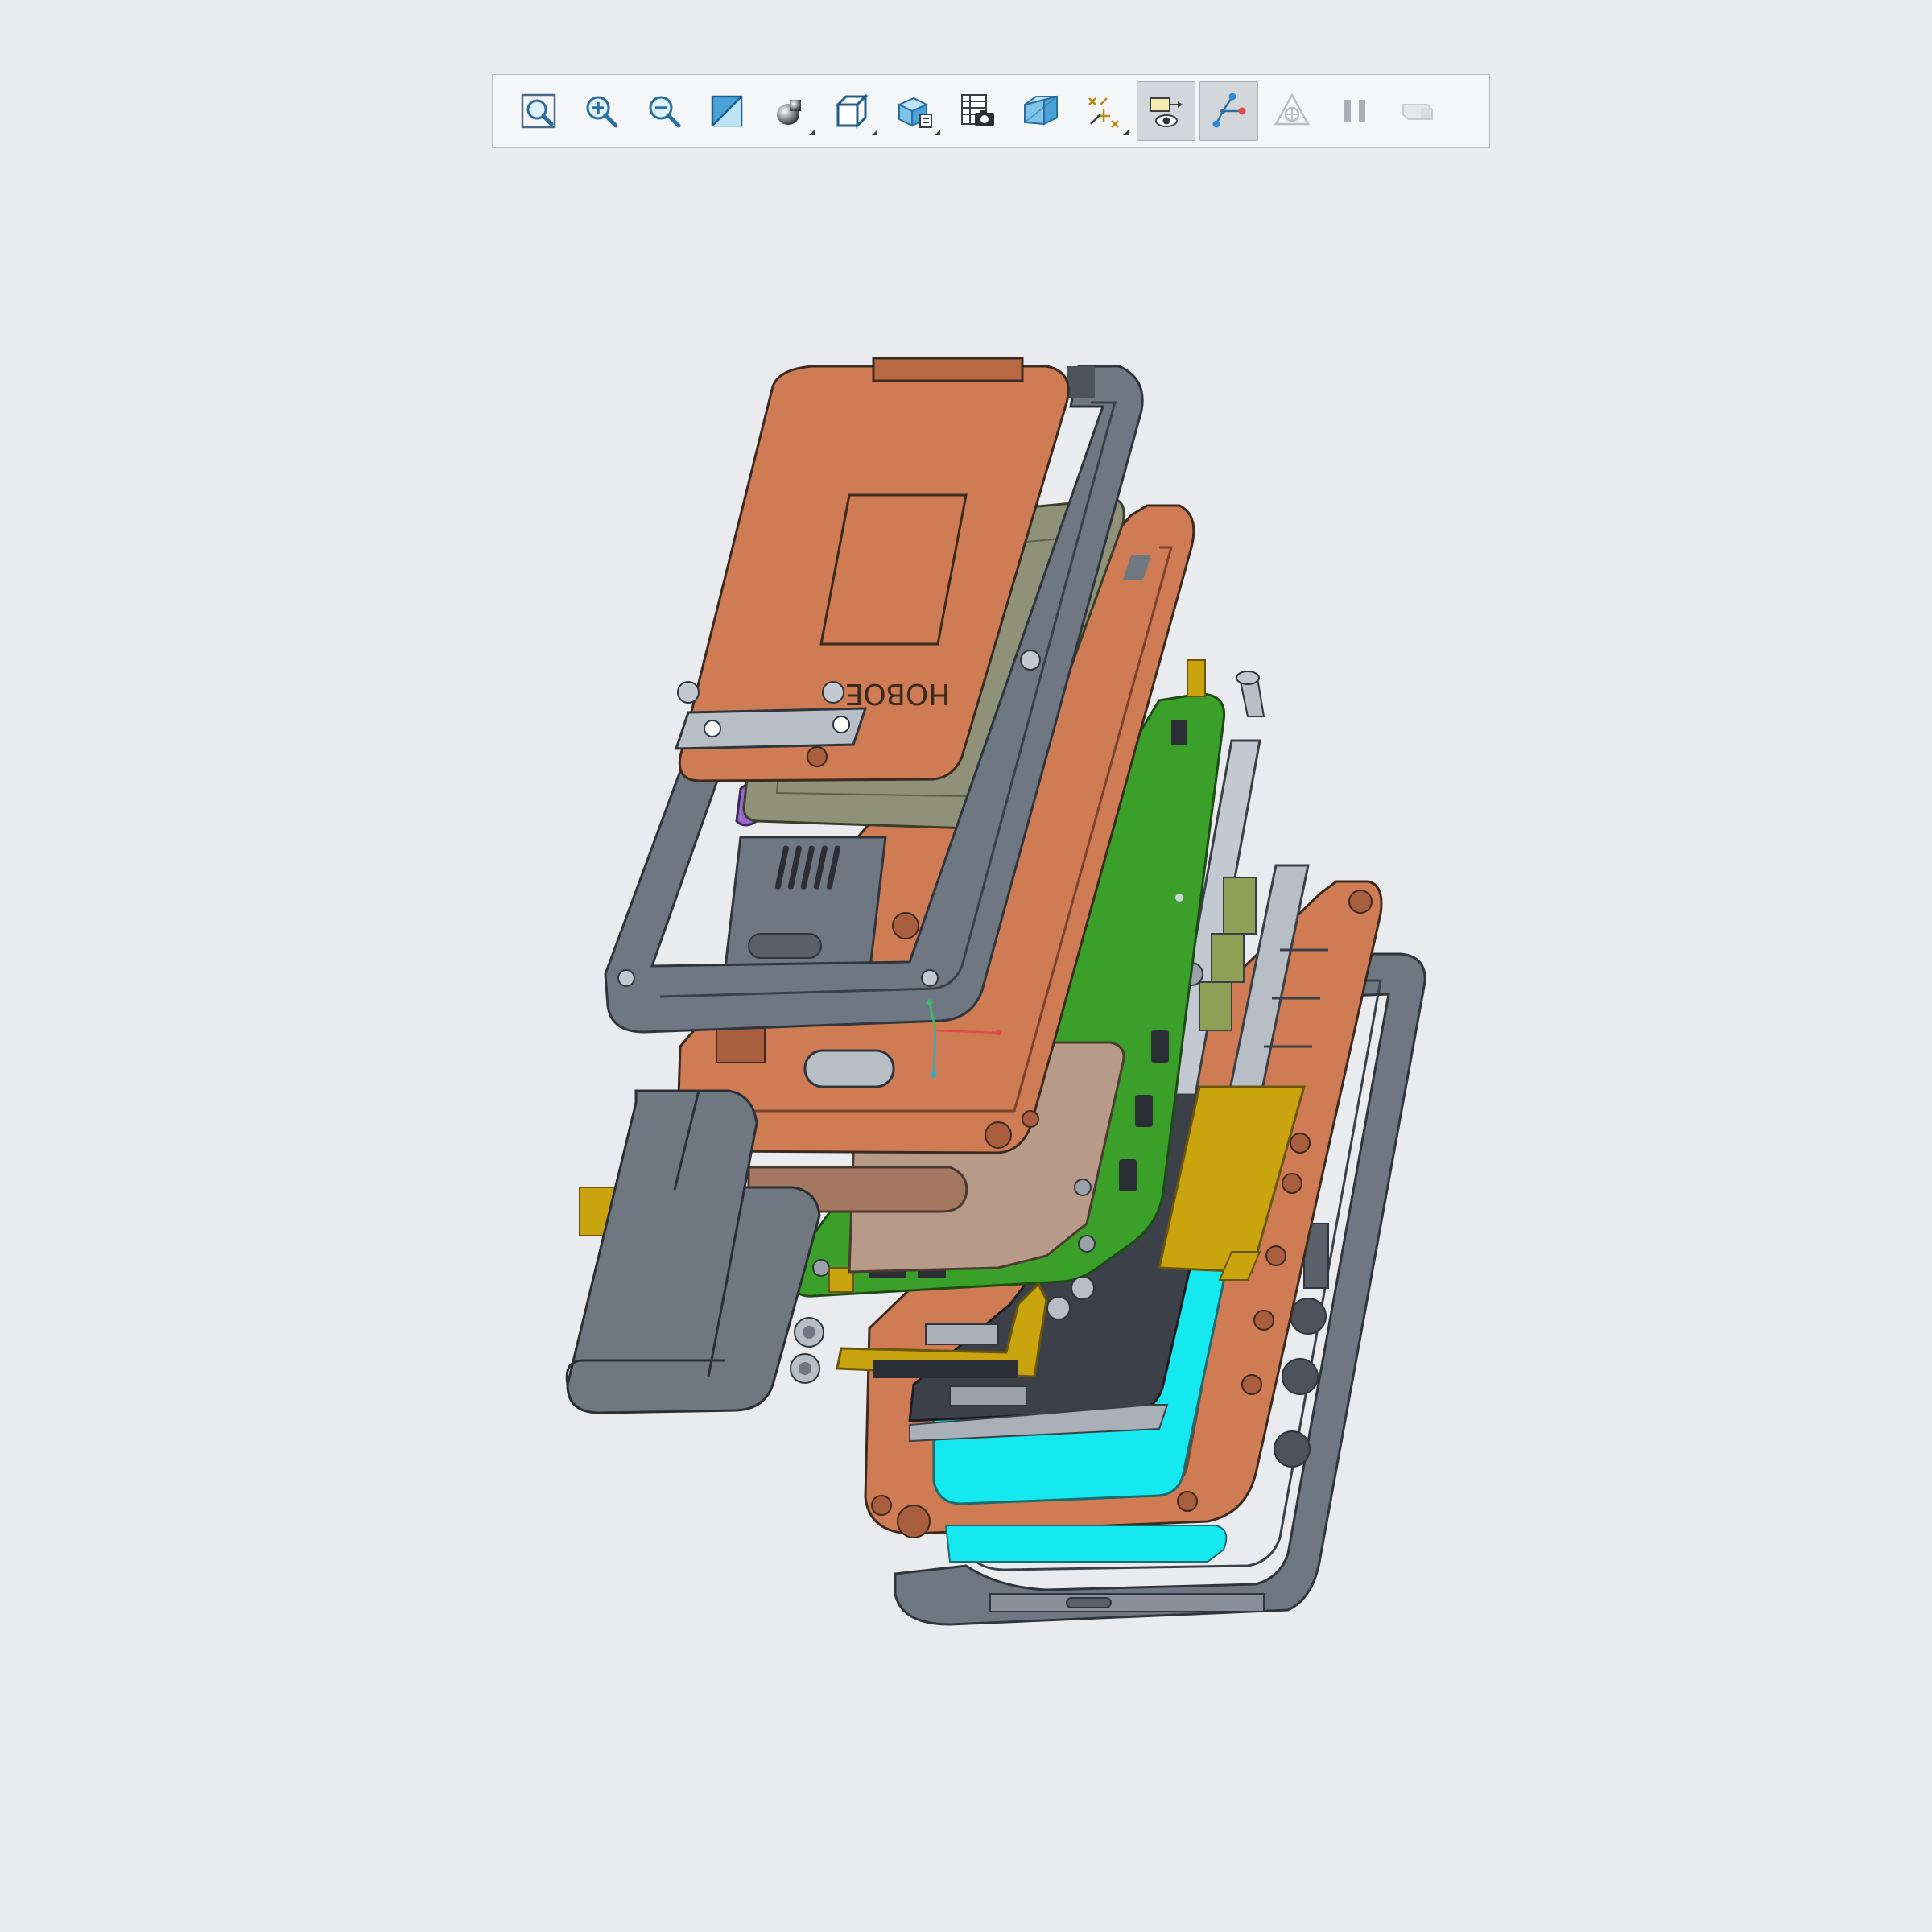  Describe the element at coordinates (898, 693) in the screenshot. I see `engraving-text: HOBOE` at that location.